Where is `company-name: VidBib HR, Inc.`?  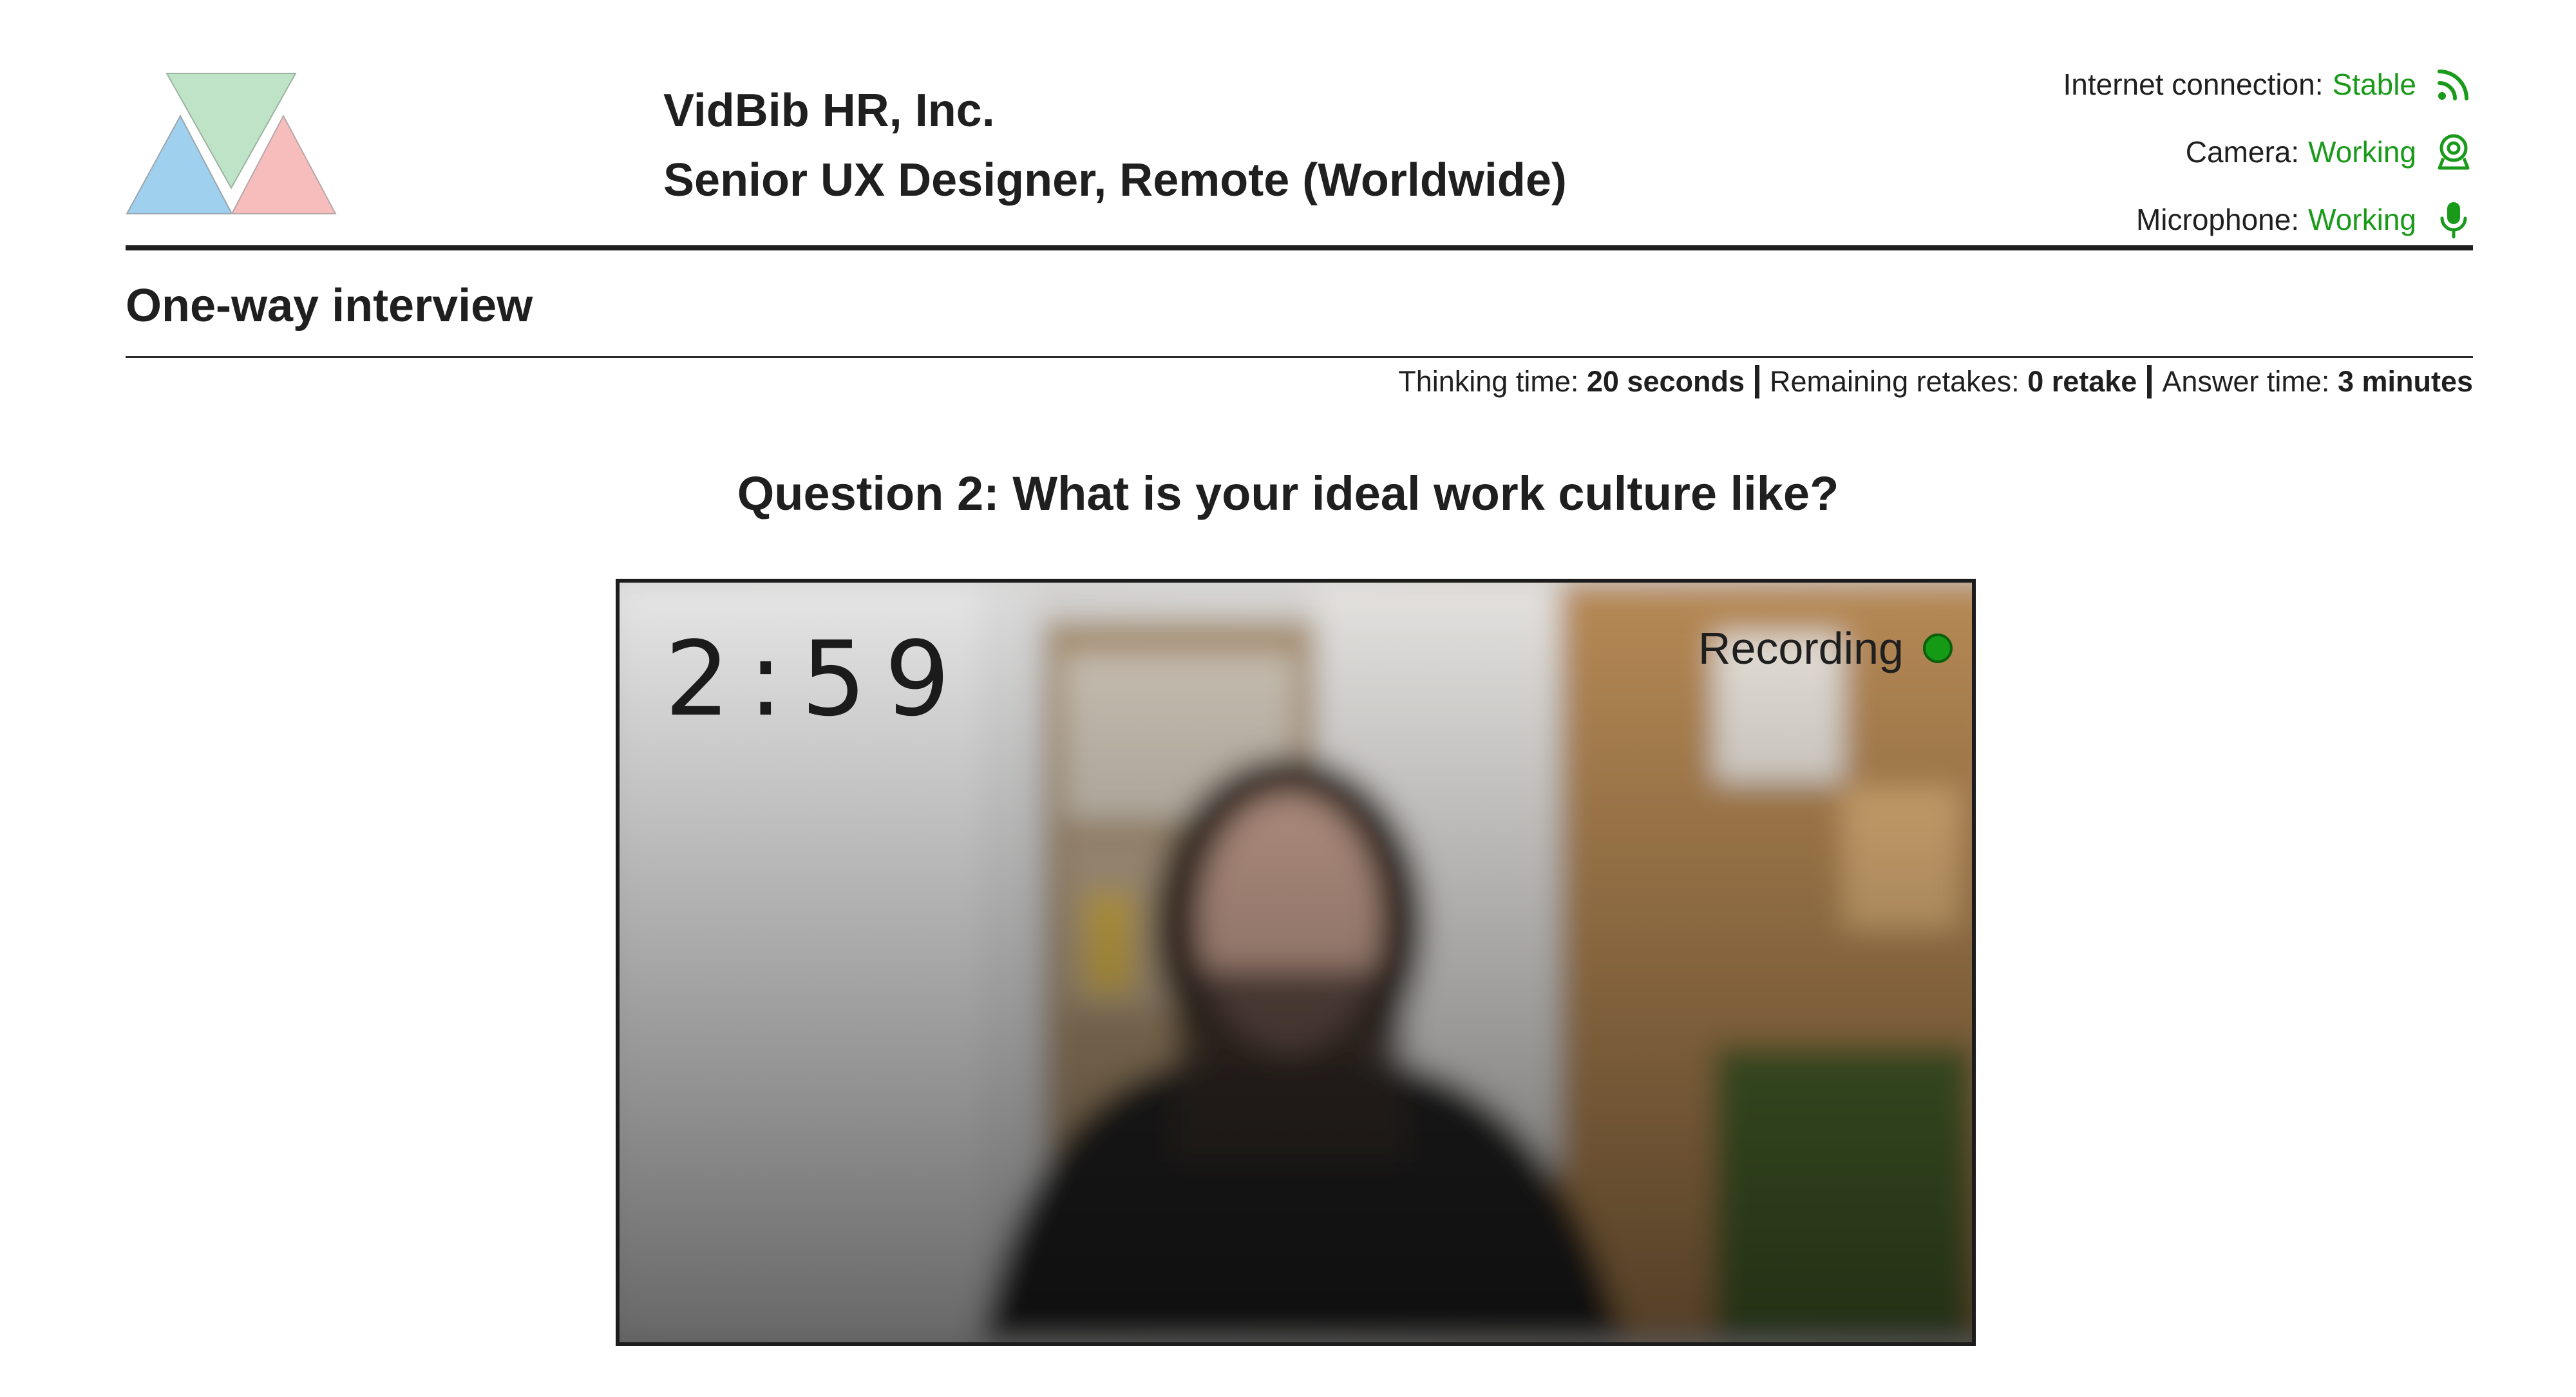 company-name: VidBib HR, Inc. is located at coordinates (829, 110).